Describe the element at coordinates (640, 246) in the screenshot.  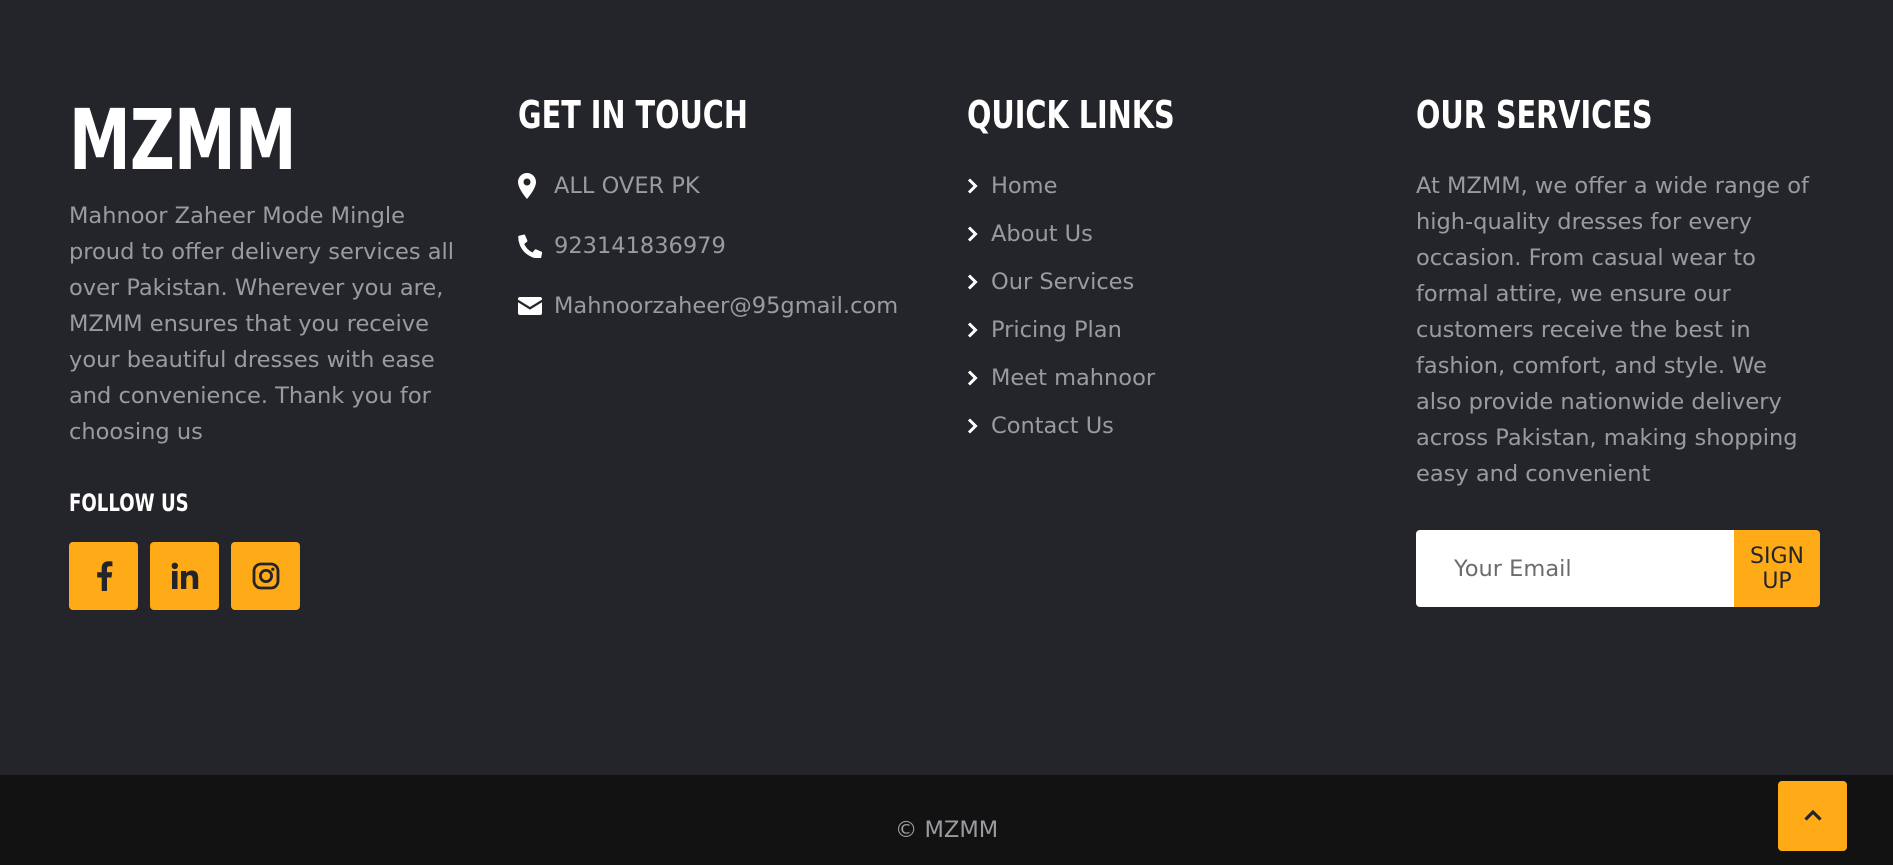
I see `contact-phone-text: 923141836979` at that location.